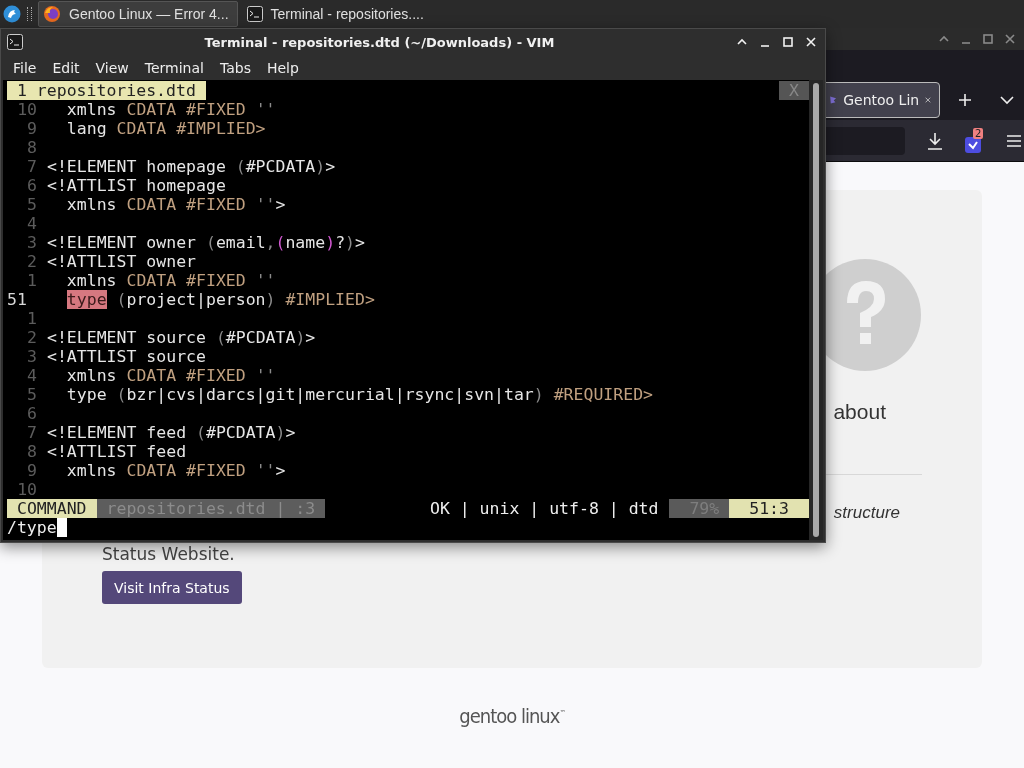  Describe the element at coordinates (359, 394) in the screenshot. I see `code-line: type (bzr|cvs|darcs|git|mercurial|rsync|svn|tar) #REQUIRED>` at that location.